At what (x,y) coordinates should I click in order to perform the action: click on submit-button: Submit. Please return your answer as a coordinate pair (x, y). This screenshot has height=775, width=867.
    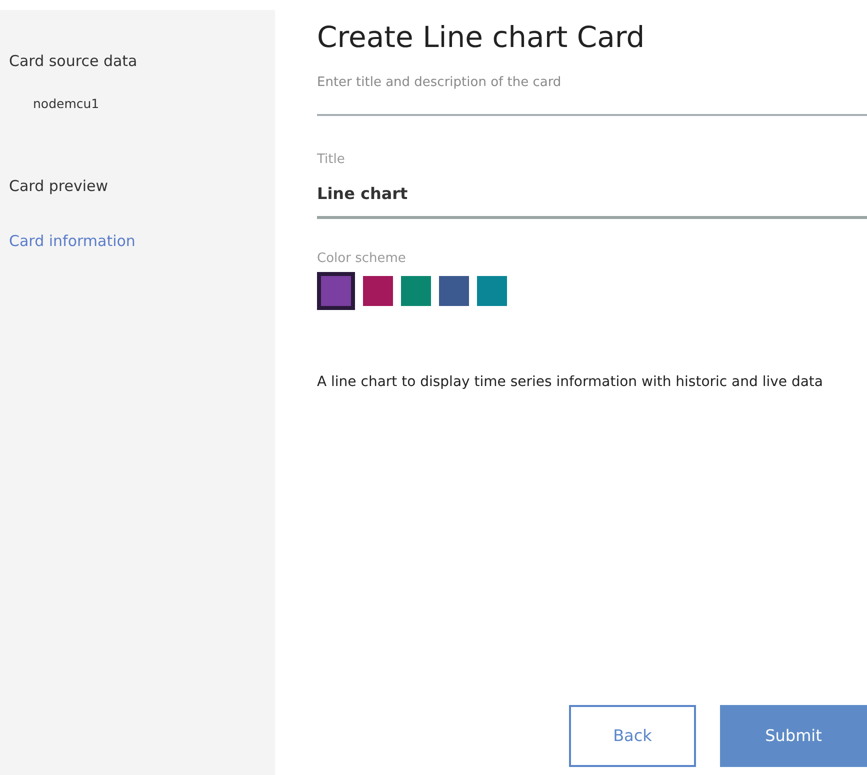
    Looking at the image, I should click on (793, 736).